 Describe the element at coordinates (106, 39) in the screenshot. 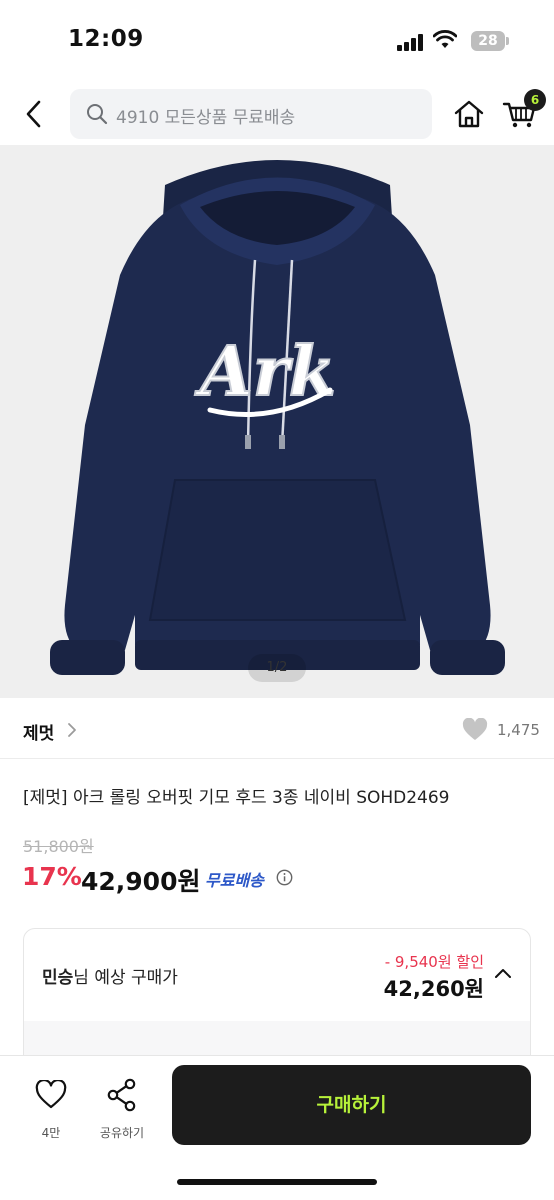

I see `status-time: 12:09` at that location.